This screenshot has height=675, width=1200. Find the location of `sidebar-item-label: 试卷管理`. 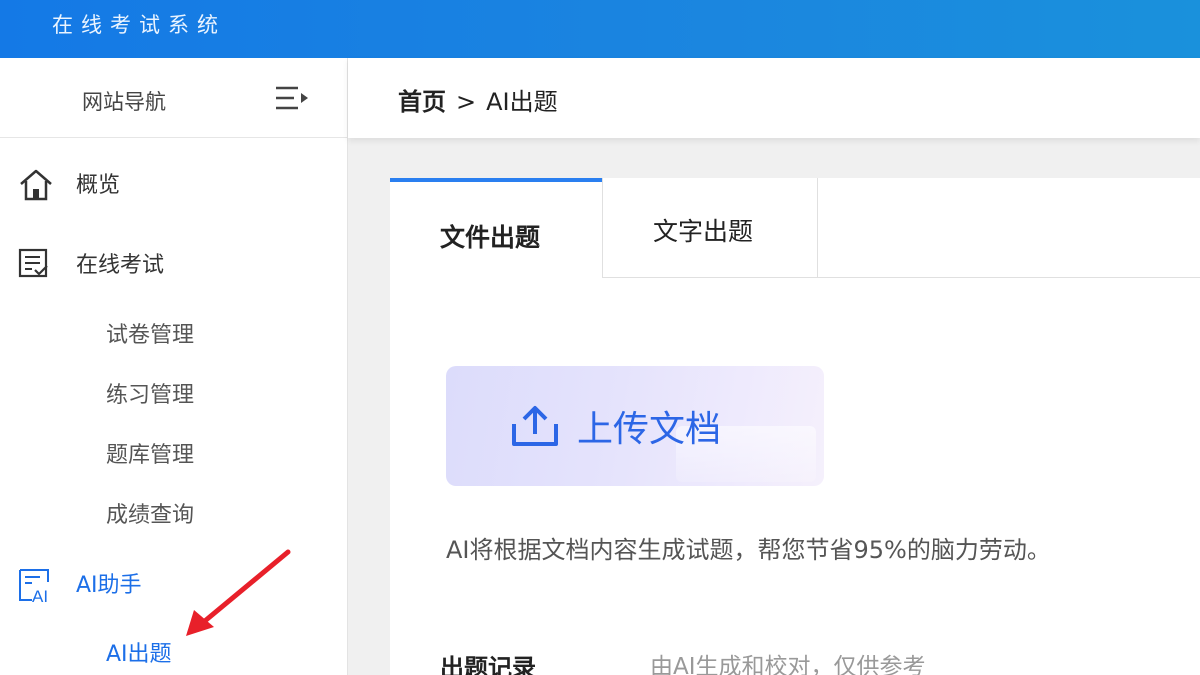

sidebar-item-label: 试卷管理 is located at coordinates (150, 335).